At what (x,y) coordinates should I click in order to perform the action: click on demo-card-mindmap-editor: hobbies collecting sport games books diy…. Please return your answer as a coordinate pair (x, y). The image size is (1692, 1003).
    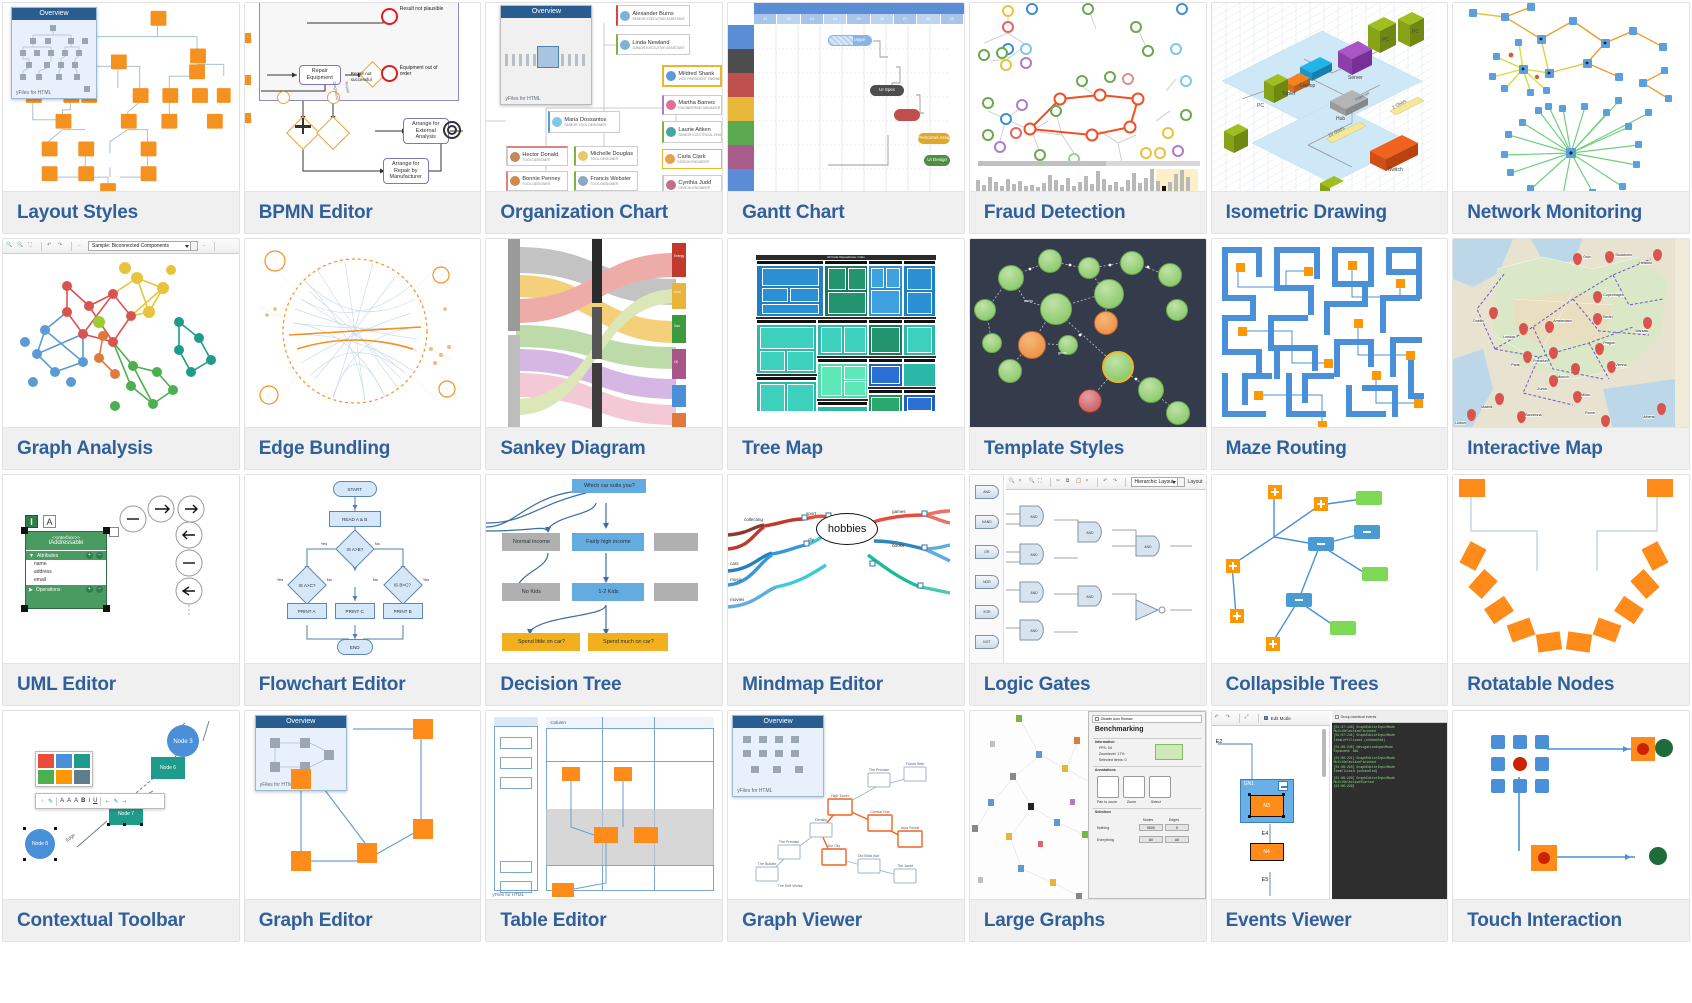
    Looking at the image, I should click on (846, 590).